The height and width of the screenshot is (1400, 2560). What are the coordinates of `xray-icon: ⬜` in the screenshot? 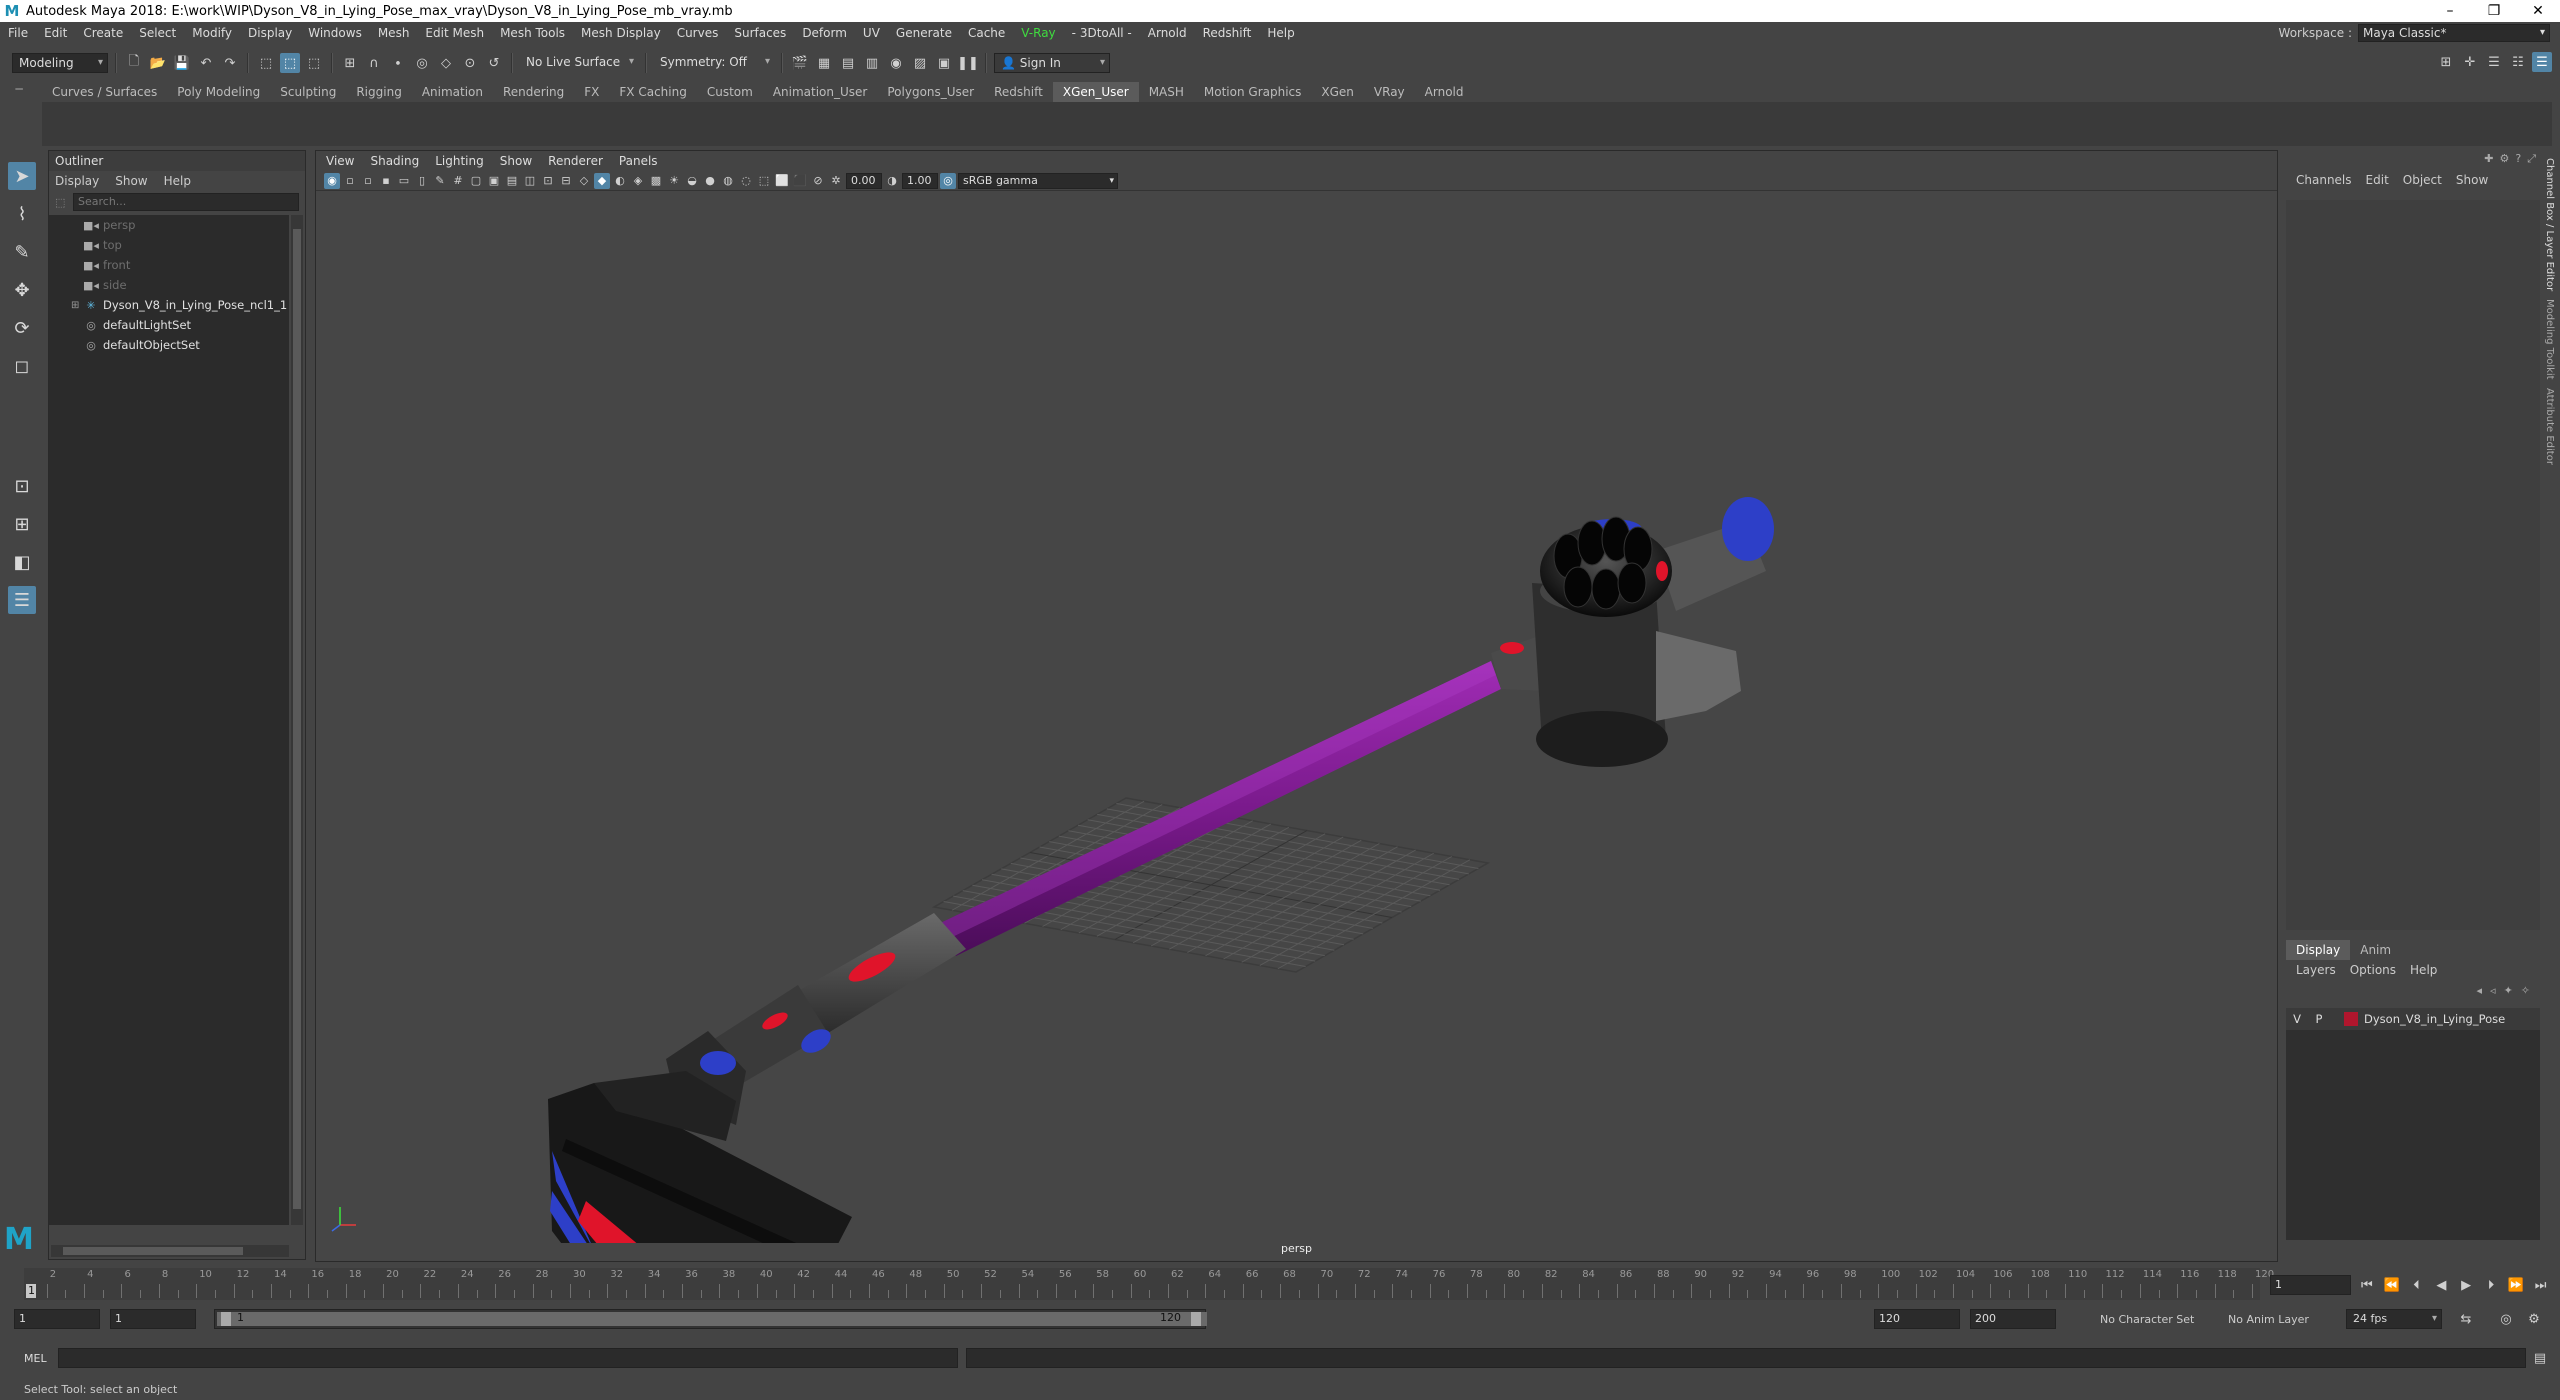 It's located at (782, 181).